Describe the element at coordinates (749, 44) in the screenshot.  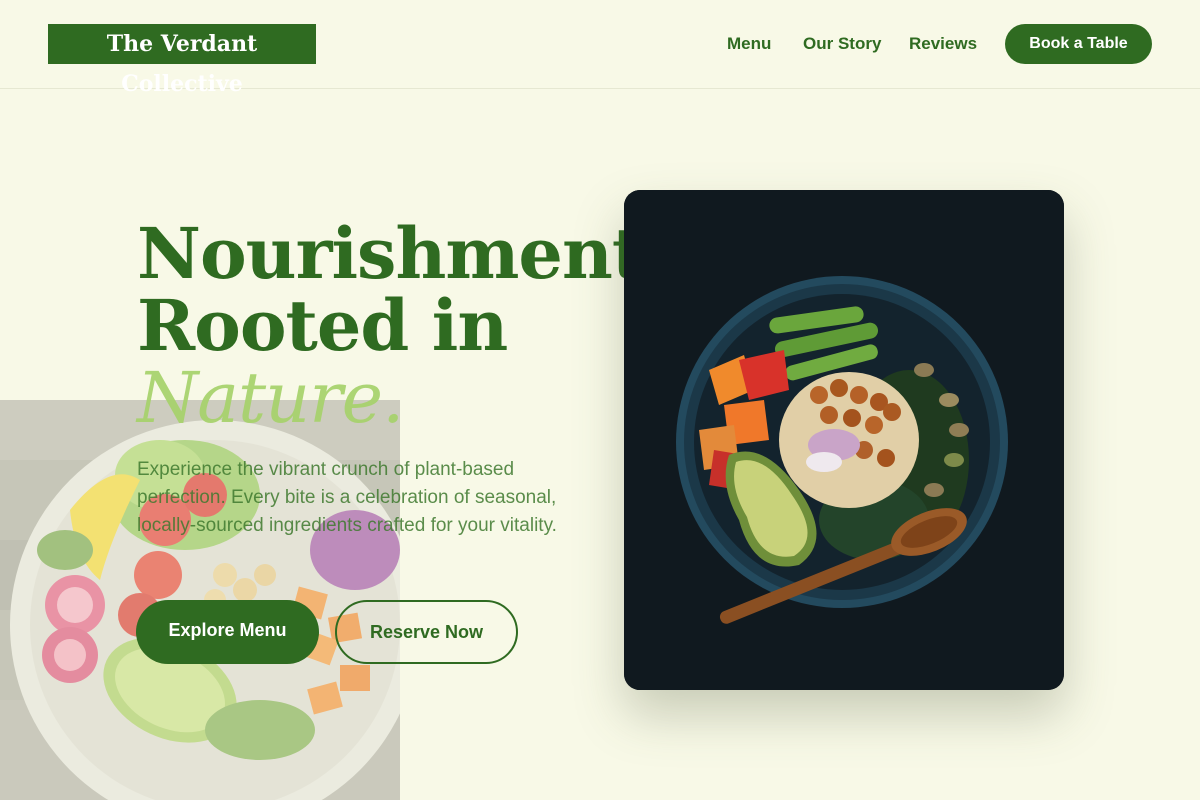
I see `nav-link-menu: Menu` at that location.